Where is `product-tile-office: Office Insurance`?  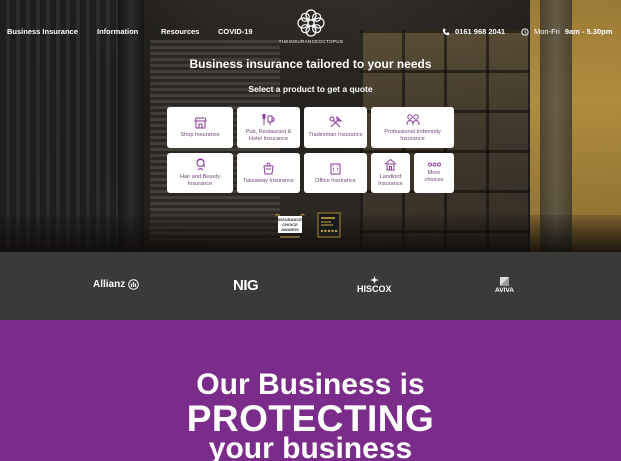
product-tile-office: Office Insurance is located at coordinates (335, 173).